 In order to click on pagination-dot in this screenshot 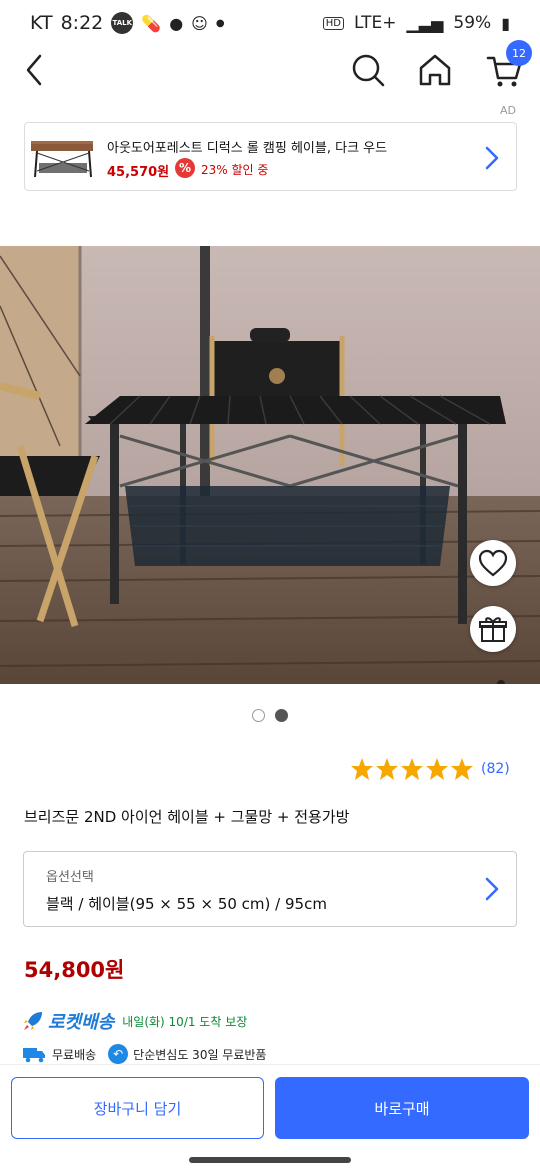, I will do `click(258, 715)`.